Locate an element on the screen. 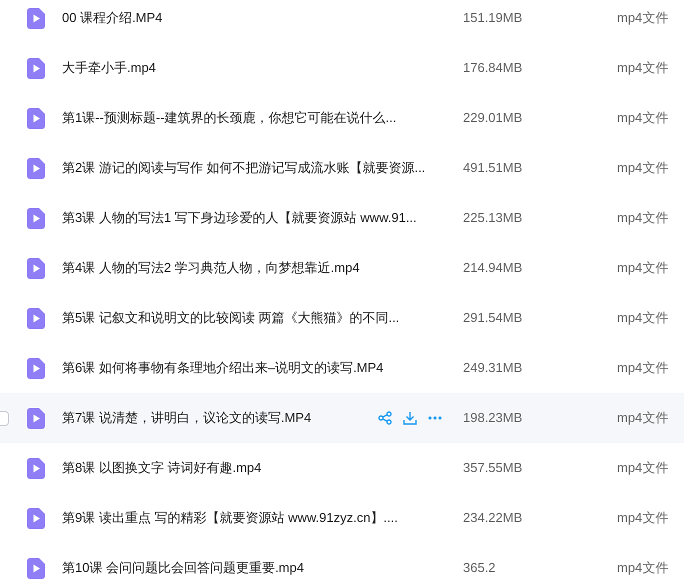 The image size is (684, 580). download-icon is located at coordinates (410, 418).